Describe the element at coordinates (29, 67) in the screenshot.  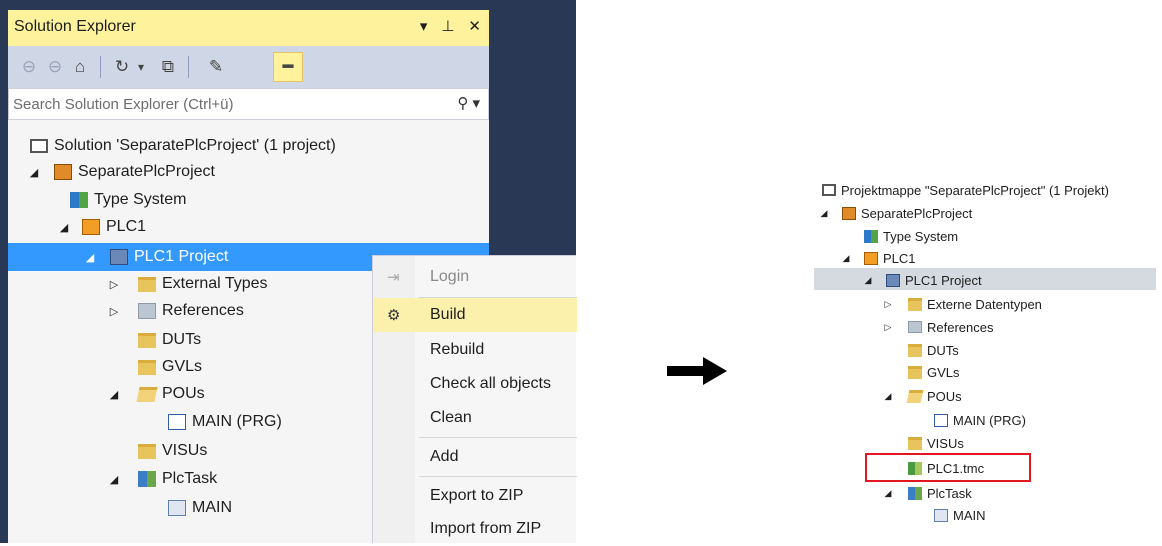
I see `back-icon: ⊖` at that location.